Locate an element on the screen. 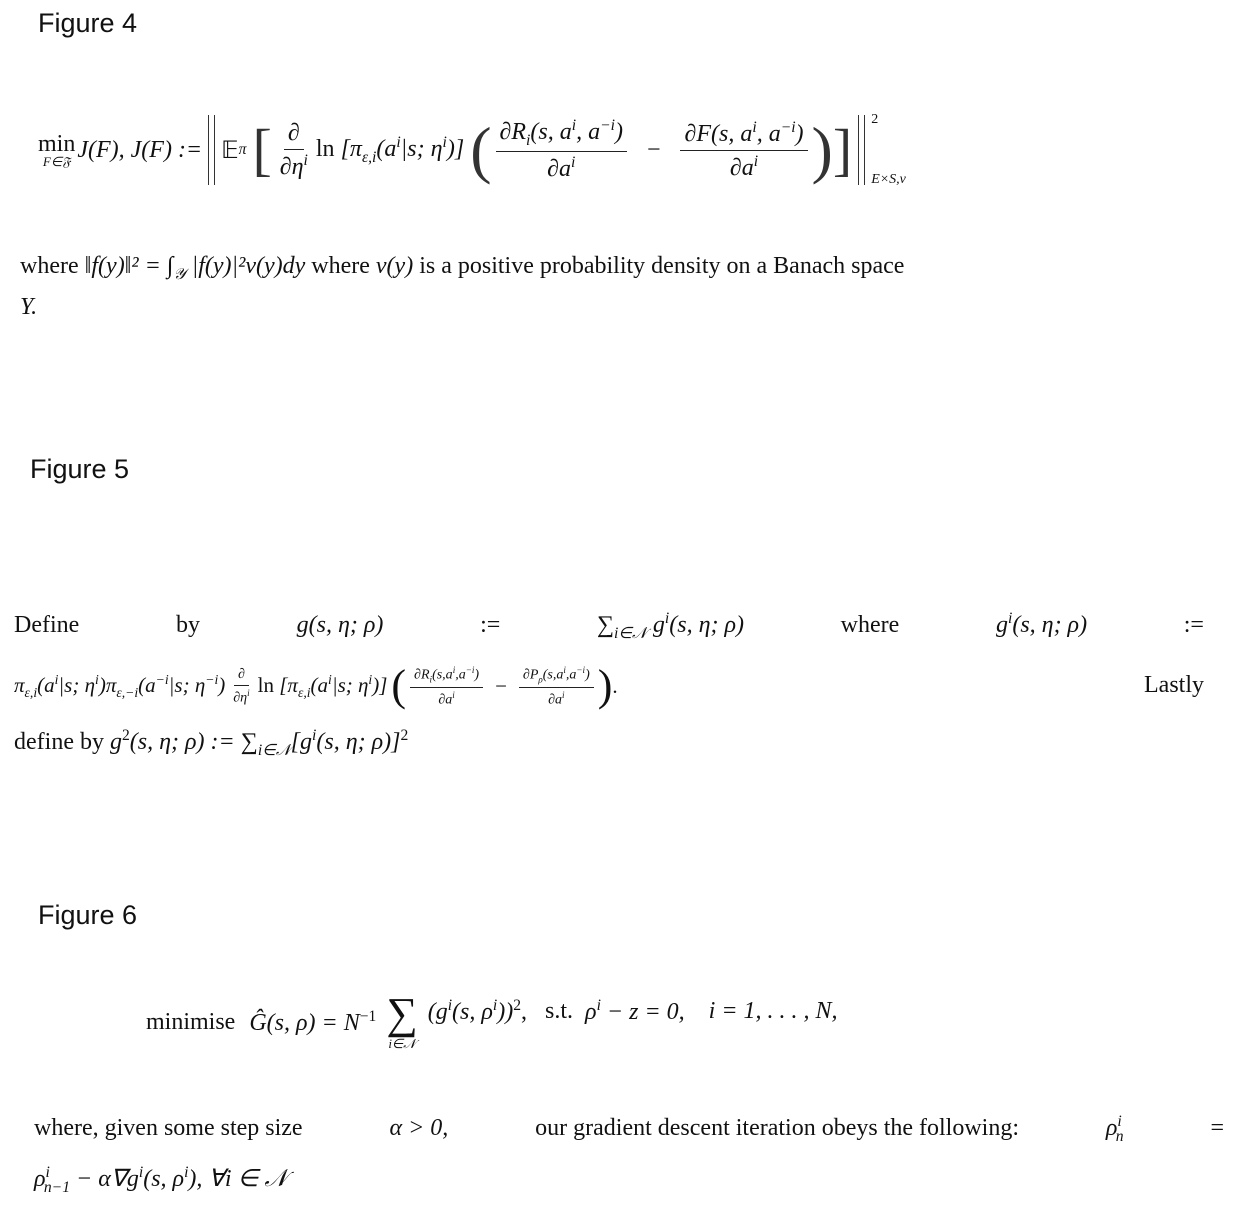 The height and width of the screenshot is (1206, 1240). potential-gradient-fraction: ∂F(s, ai, a−i) ∂ai is located at coordinates (744, 150).